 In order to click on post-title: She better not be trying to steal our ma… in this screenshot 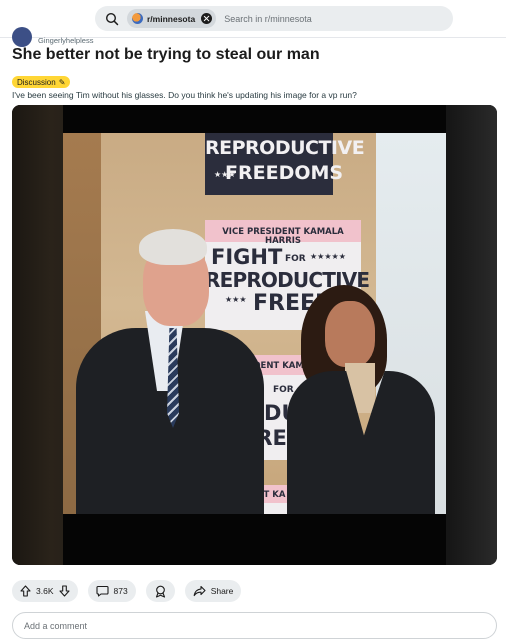, I will do `click(166, 54)`.